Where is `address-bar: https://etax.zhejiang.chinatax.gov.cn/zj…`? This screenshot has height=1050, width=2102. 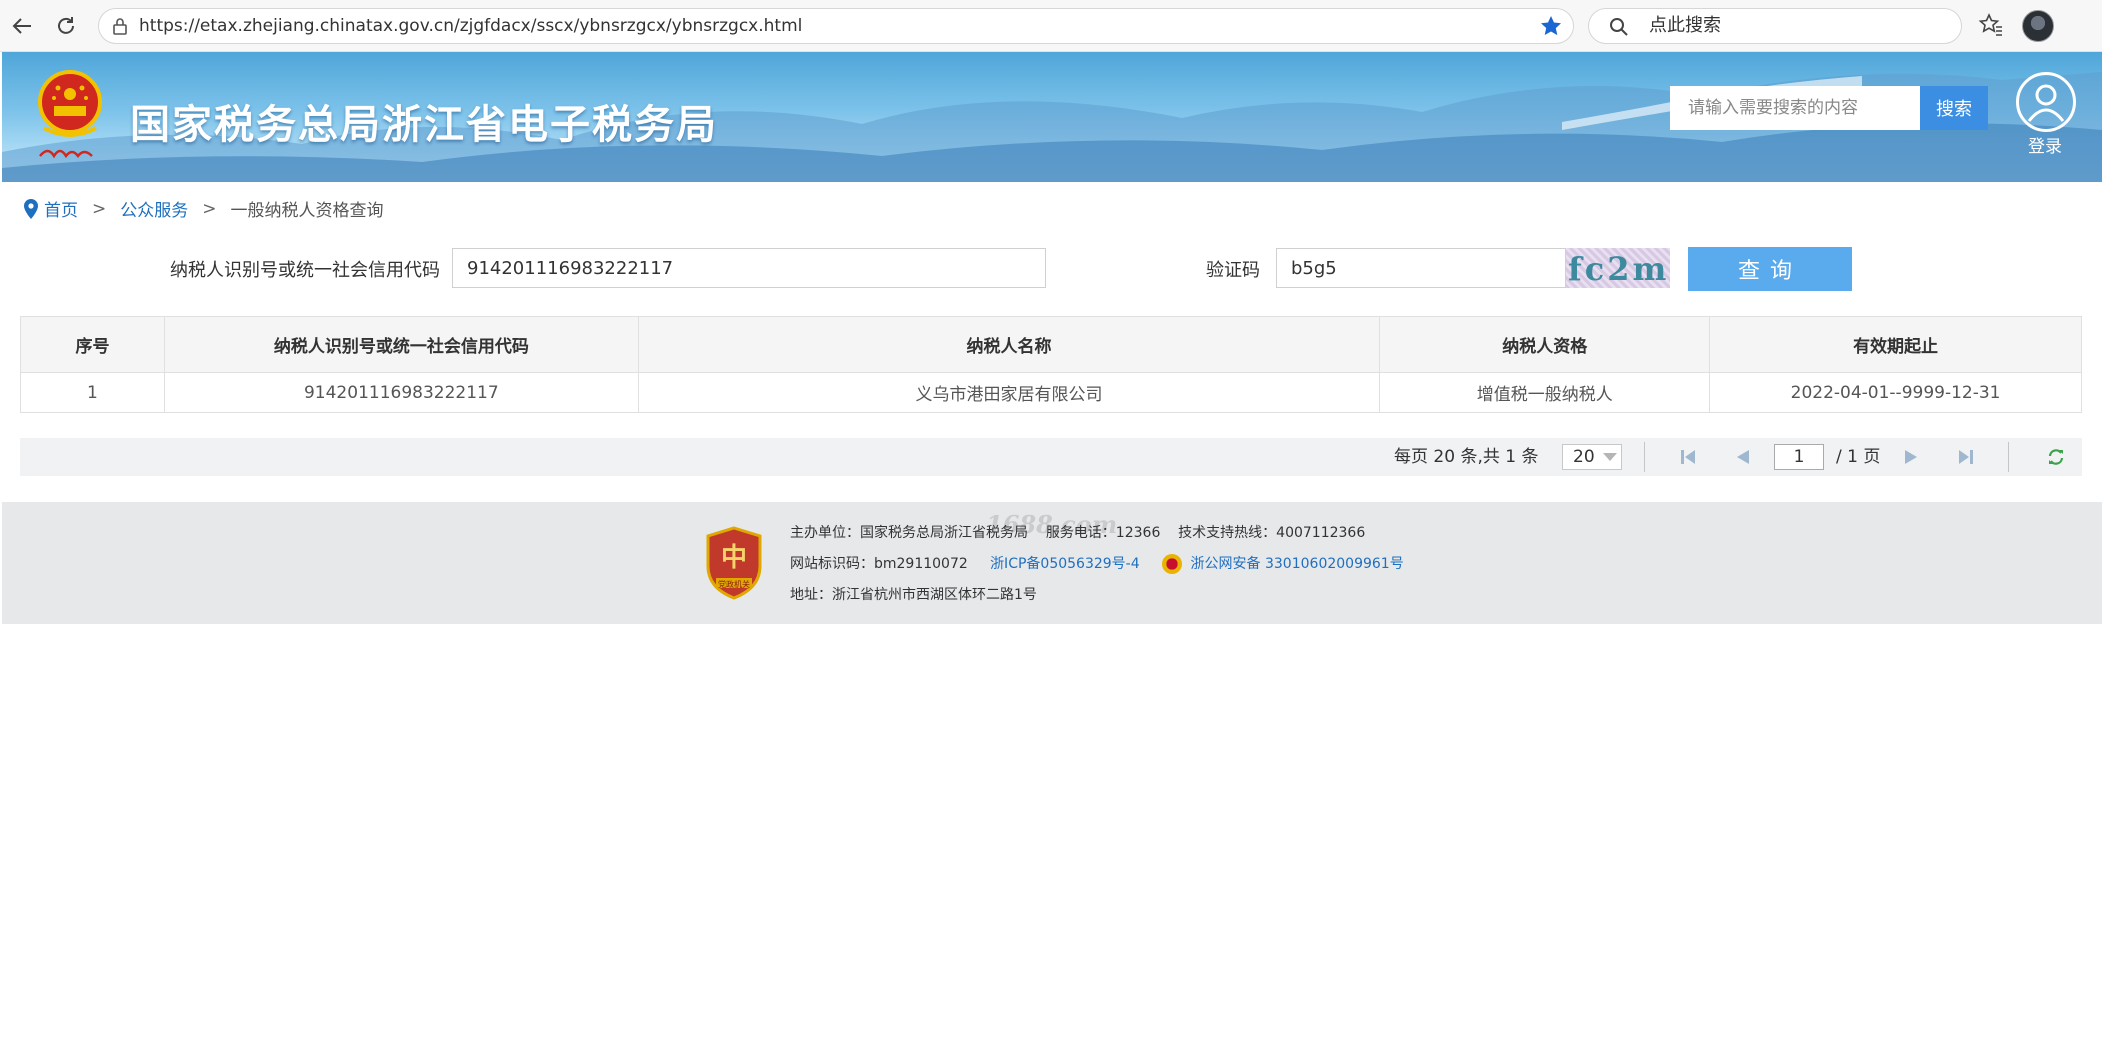 address-bar: https://etax.zhejiang.chinatax.gov.cn/zj… is located at coordinates (836, 26).